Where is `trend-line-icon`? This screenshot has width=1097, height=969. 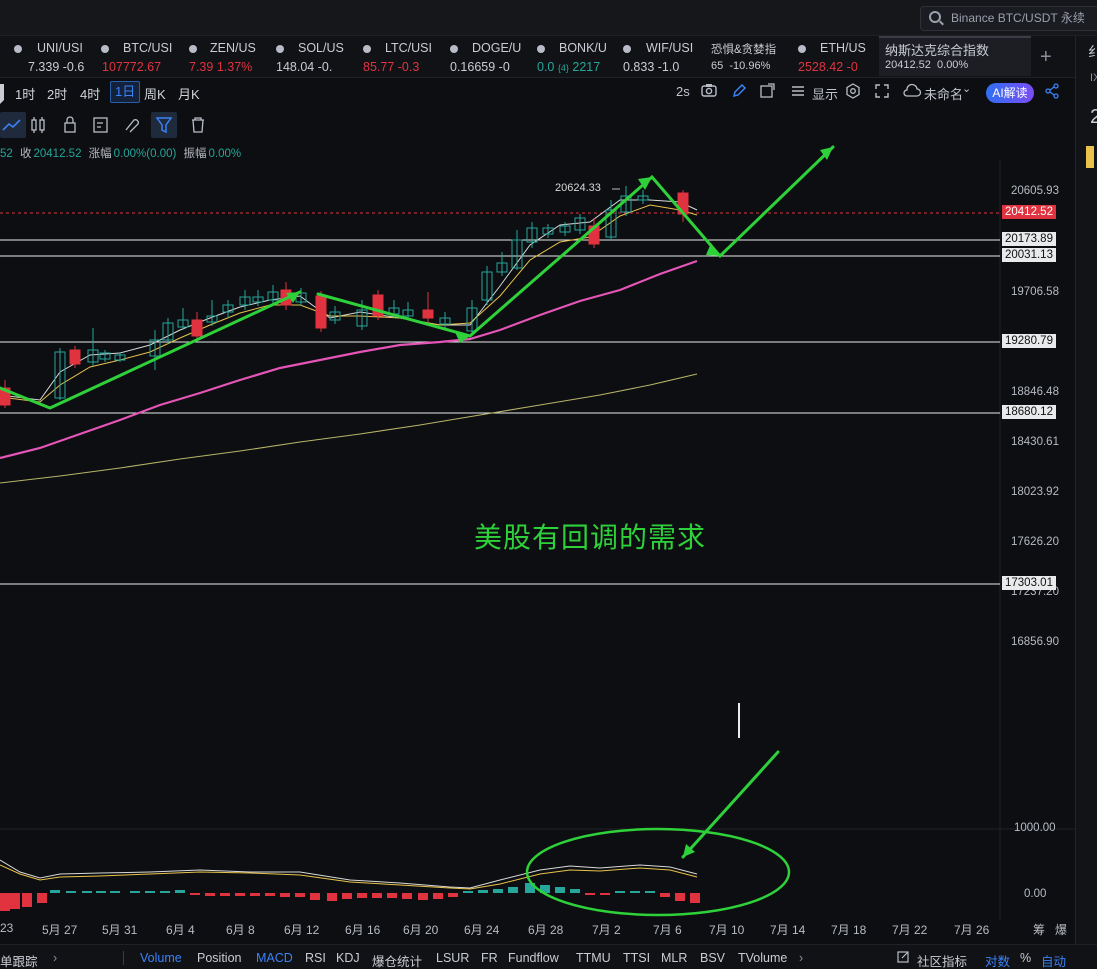
trend-line-icon is located at coordinates (13, 125).